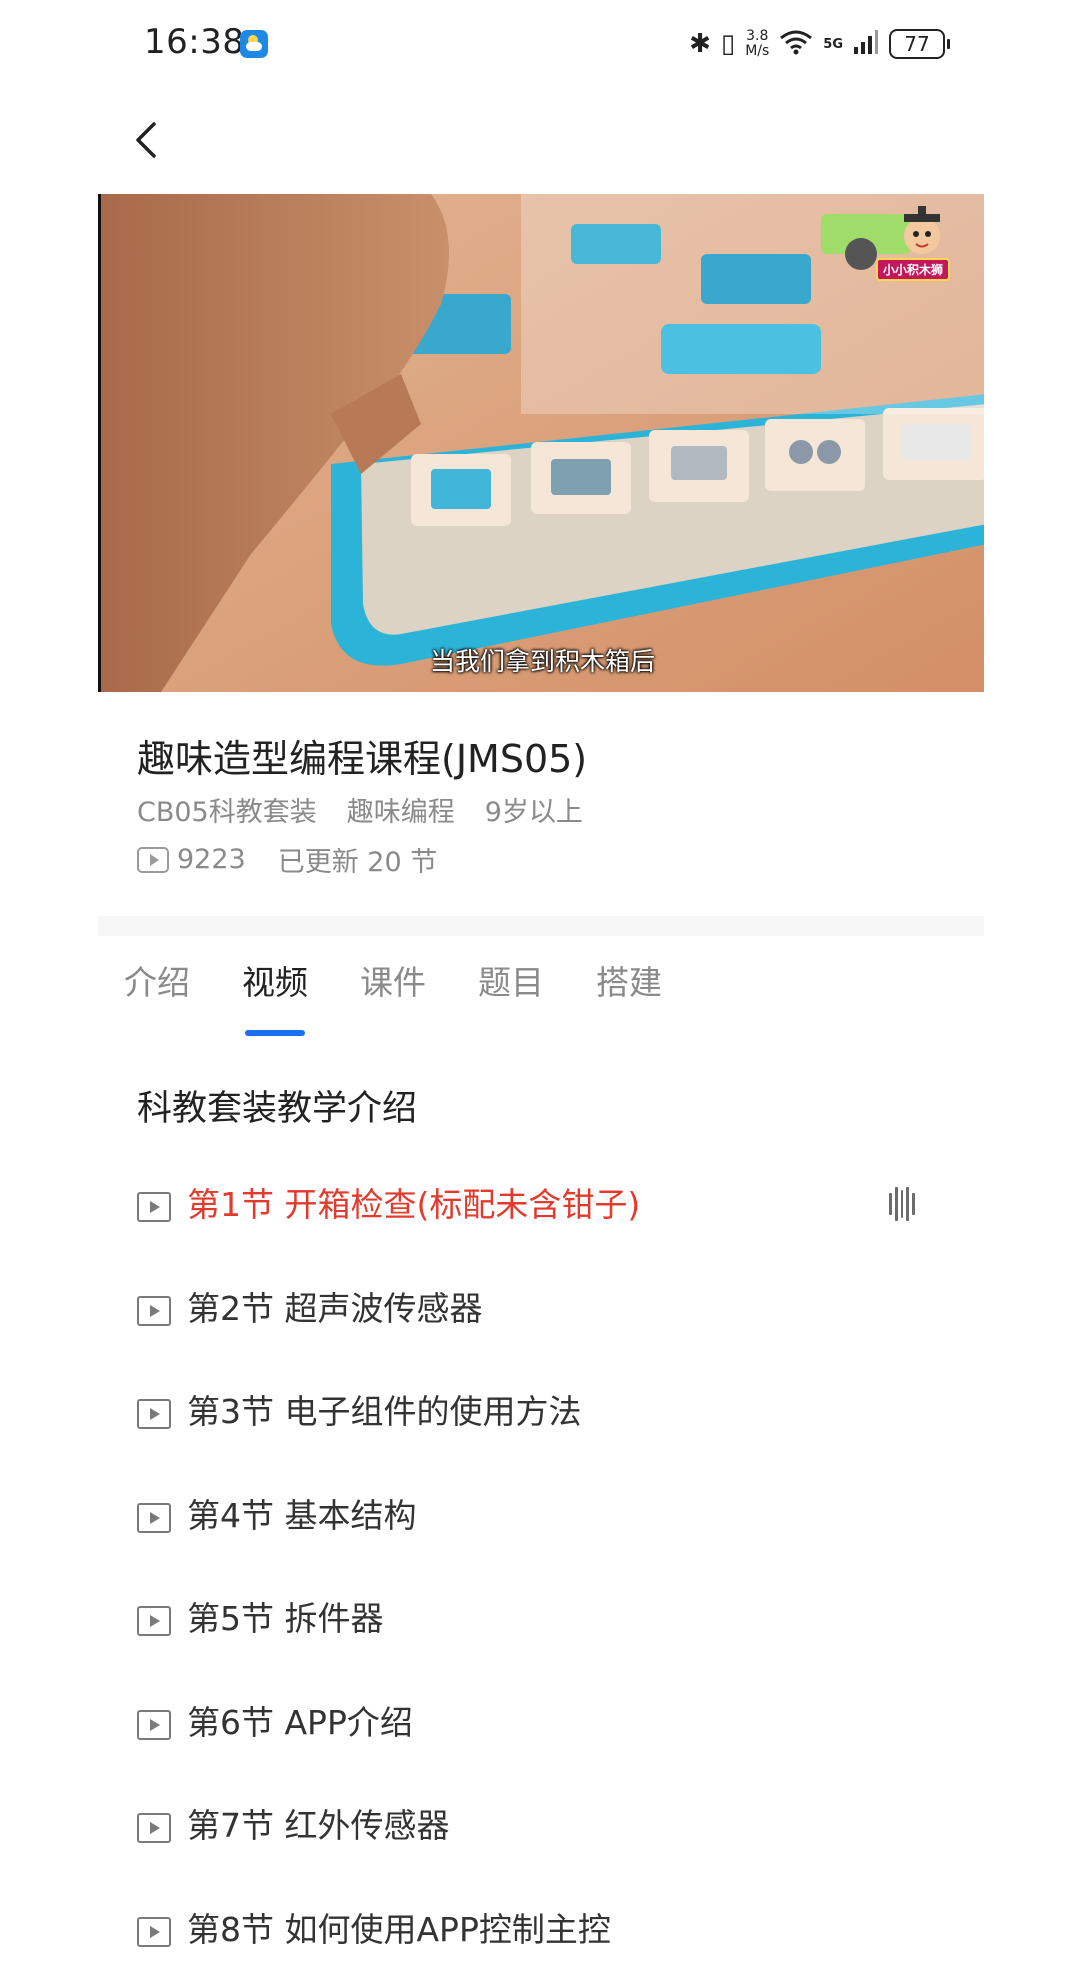  I want to click on lesson-item: 第4节 基本结构, so click(527, 1523).